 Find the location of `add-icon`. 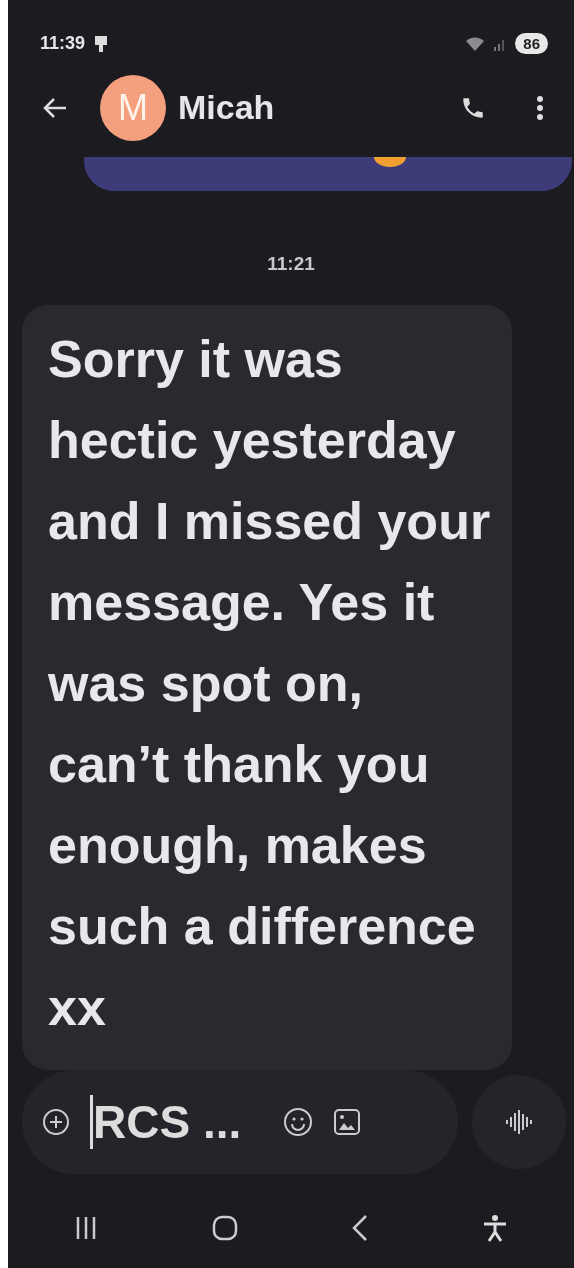

add-icon is located at coordinates (56, 1122).